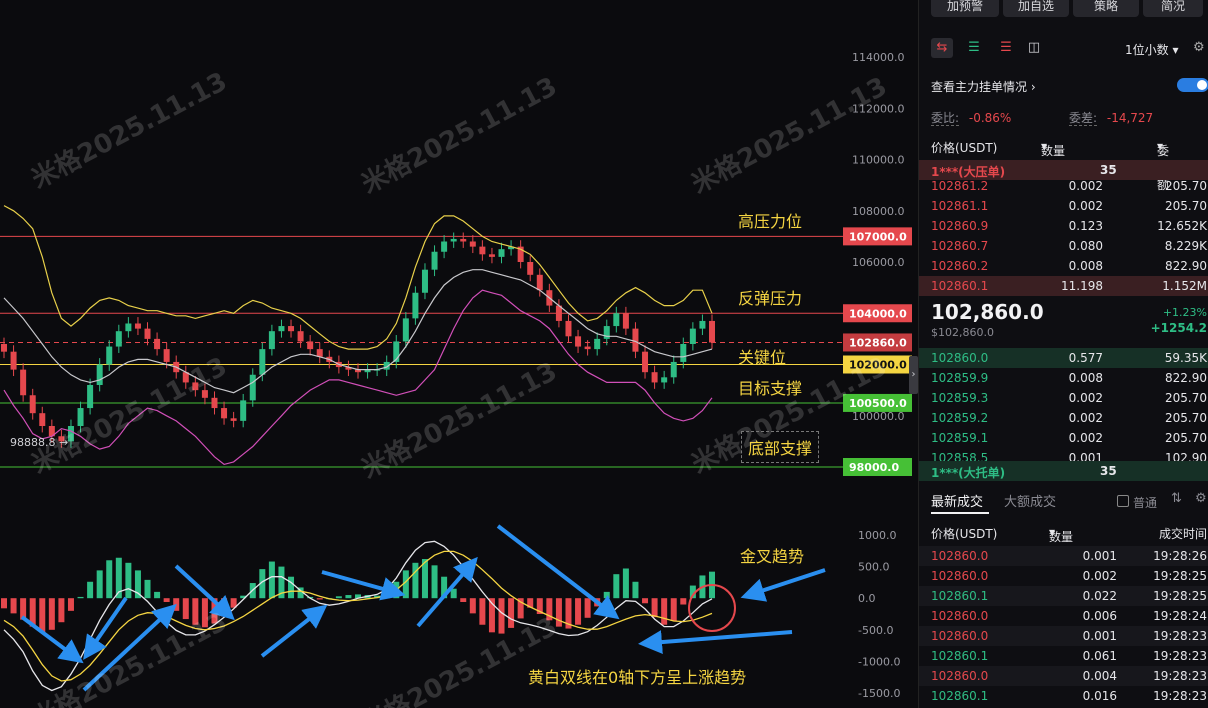 Image resolution: width=1208 pixels, height=708 pixels. I want to click on trade-row: 102860.0 0.001 19:28:26, so click(1063, 556).